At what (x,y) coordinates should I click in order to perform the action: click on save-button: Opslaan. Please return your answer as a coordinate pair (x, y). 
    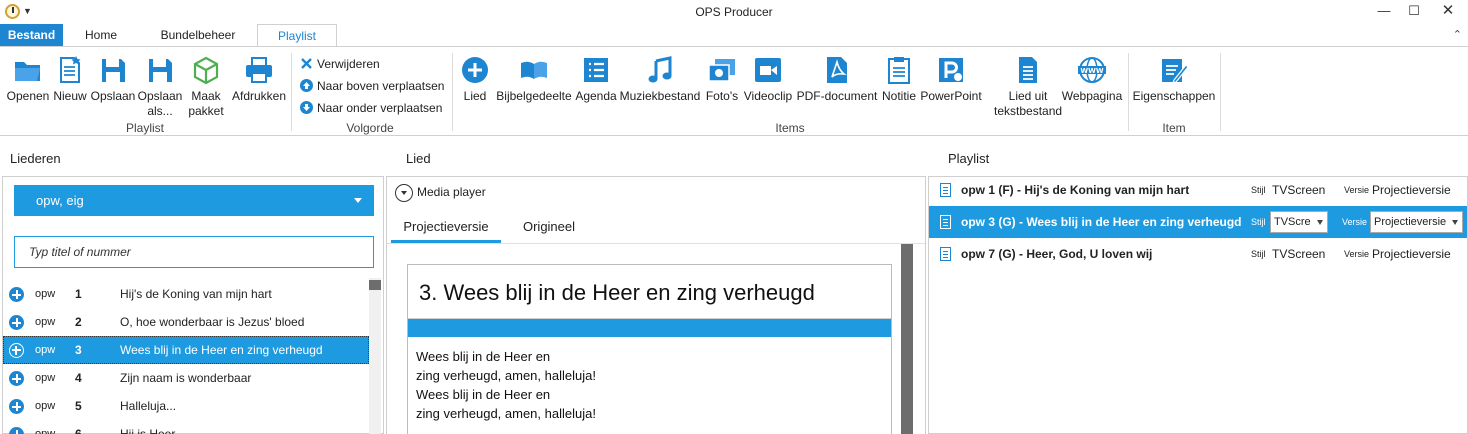
    Looking at the image, I should click on (113, 79).